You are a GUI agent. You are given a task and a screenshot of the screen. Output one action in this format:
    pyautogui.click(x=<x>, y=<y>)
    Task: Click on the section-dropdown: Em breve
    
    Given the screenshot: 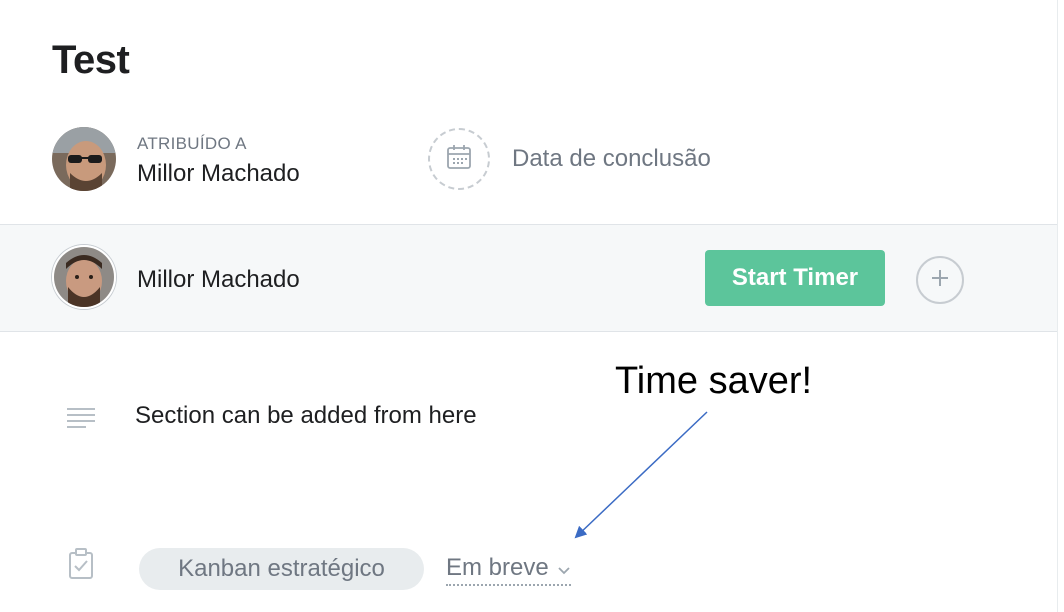 What is the action you would take?
    pyautogui.click(x=508, y=570)
    